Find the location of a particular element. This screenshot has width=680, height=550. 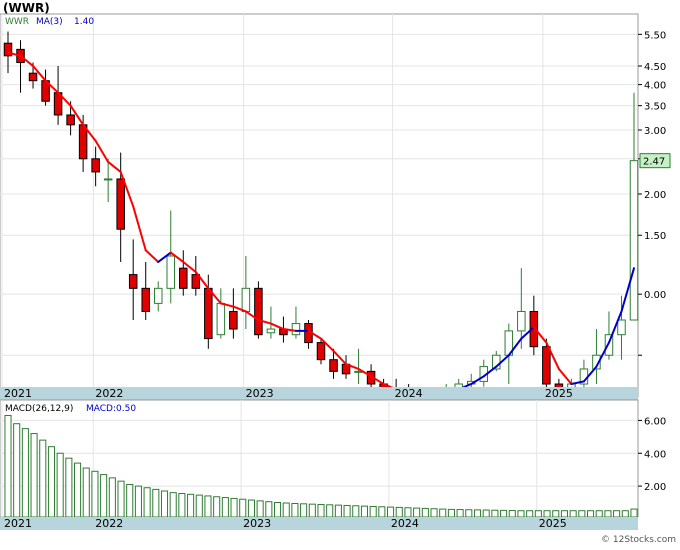

macd-ytick-label: 6.00 is located at coordinates (655, 421).